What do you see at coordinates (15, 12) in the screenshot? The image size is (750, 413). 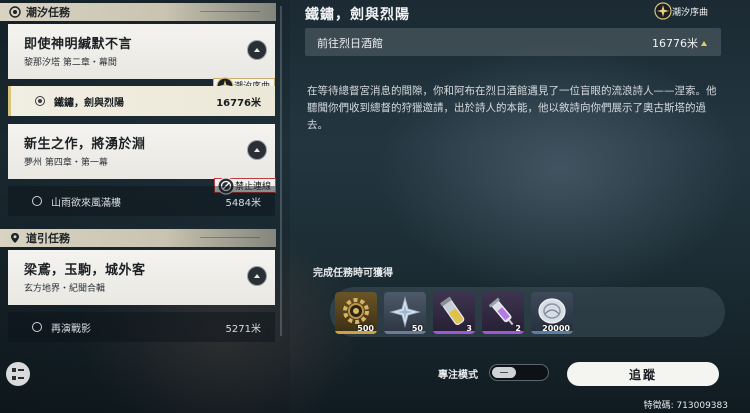 I see `tidal-quest-icon` at bounding box center [15, 12].